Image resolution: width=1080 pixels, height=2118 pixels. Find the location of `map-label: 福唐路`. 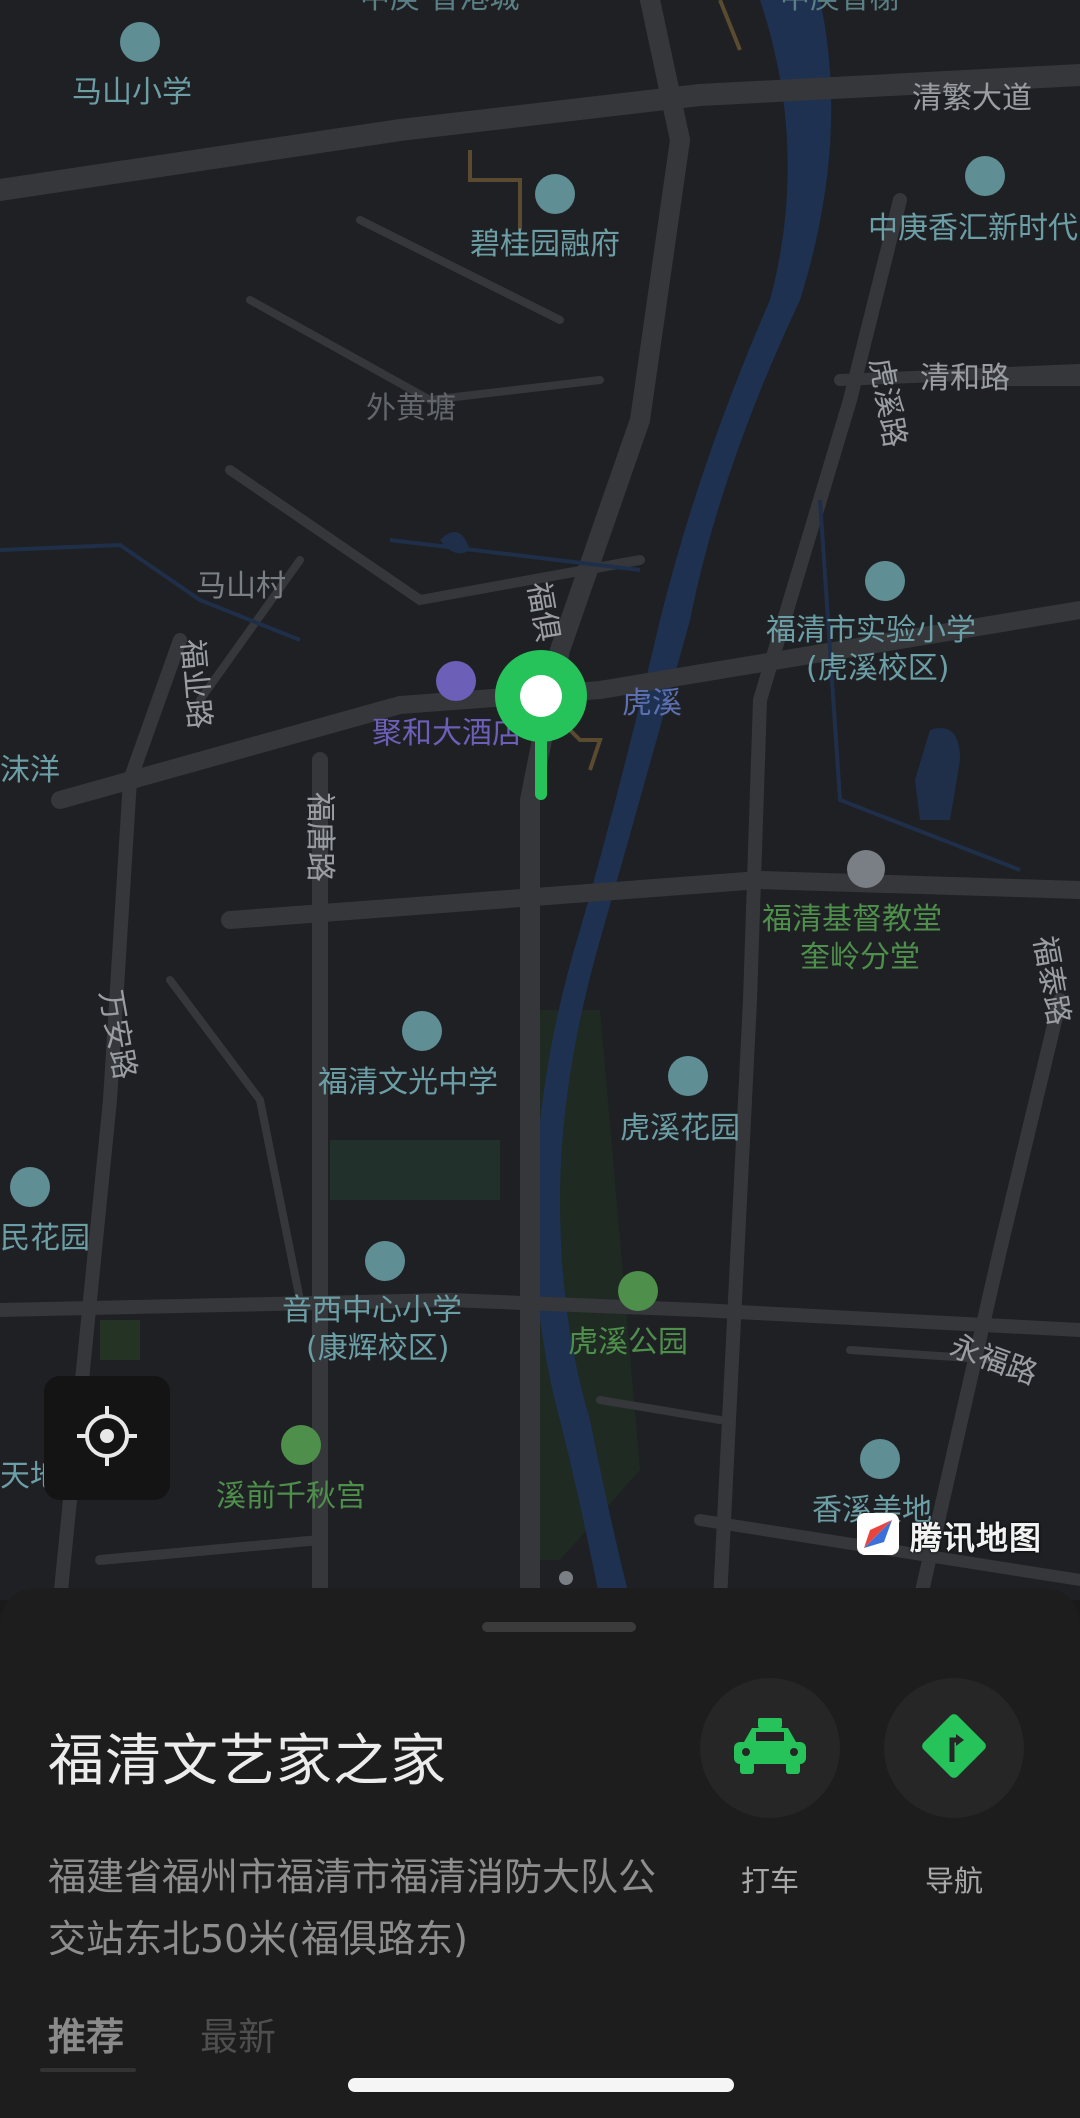

map-label: 福唐路 is located at coordinates (319, 837).